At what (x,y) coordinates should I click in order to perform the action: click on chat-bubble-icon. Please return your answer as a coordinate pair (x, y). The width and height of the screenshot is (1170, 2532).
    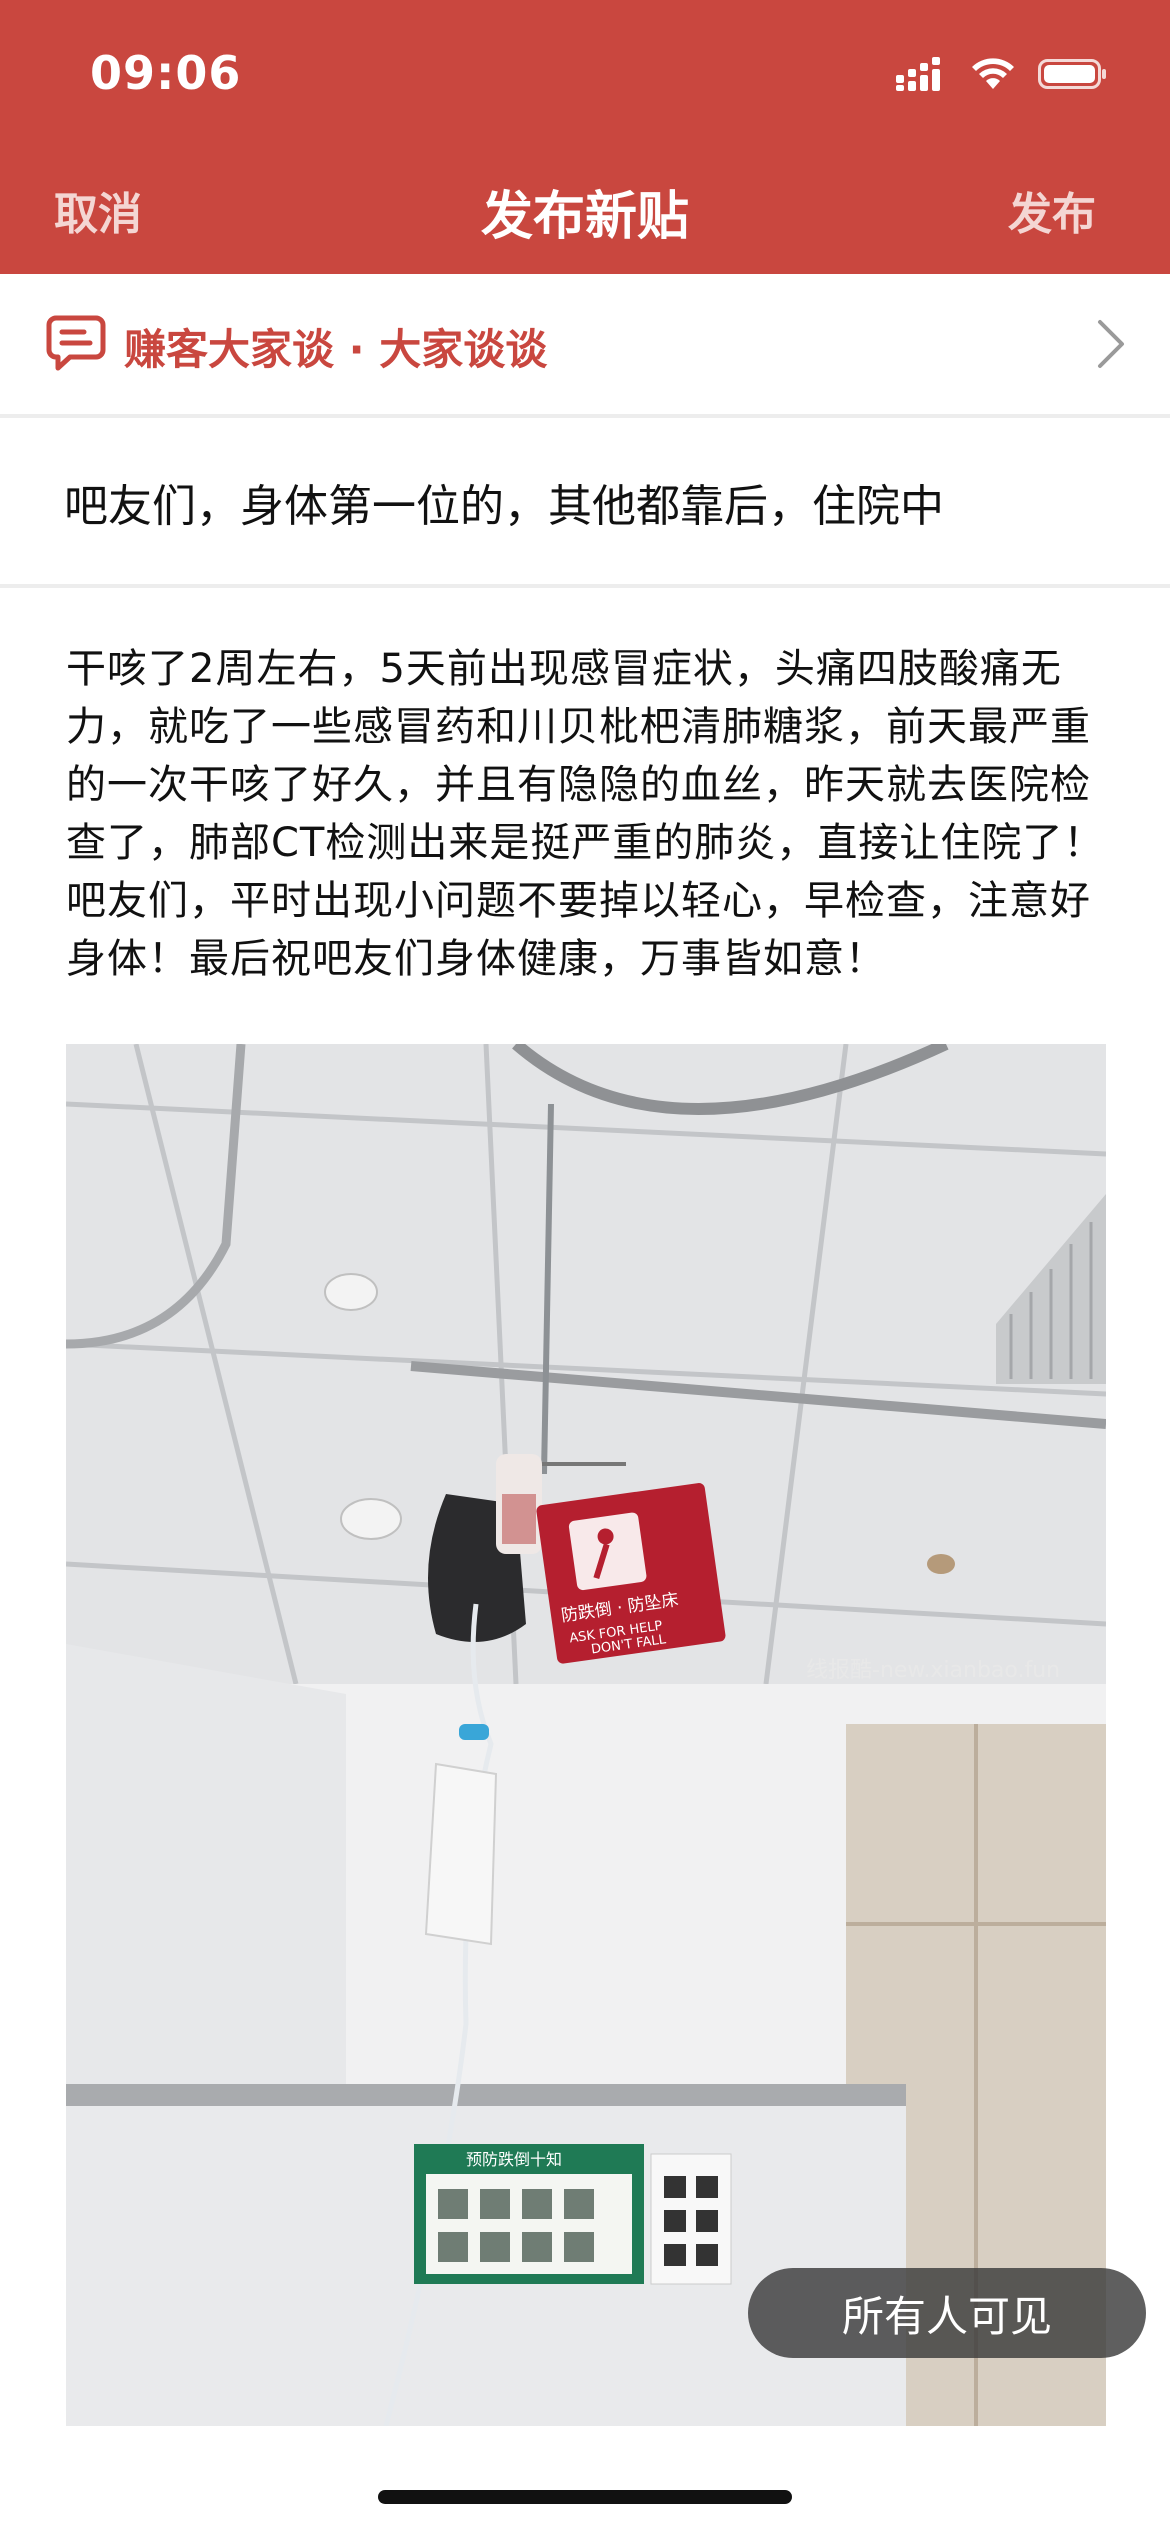
    Looking at the image, I should click on (76, 343).